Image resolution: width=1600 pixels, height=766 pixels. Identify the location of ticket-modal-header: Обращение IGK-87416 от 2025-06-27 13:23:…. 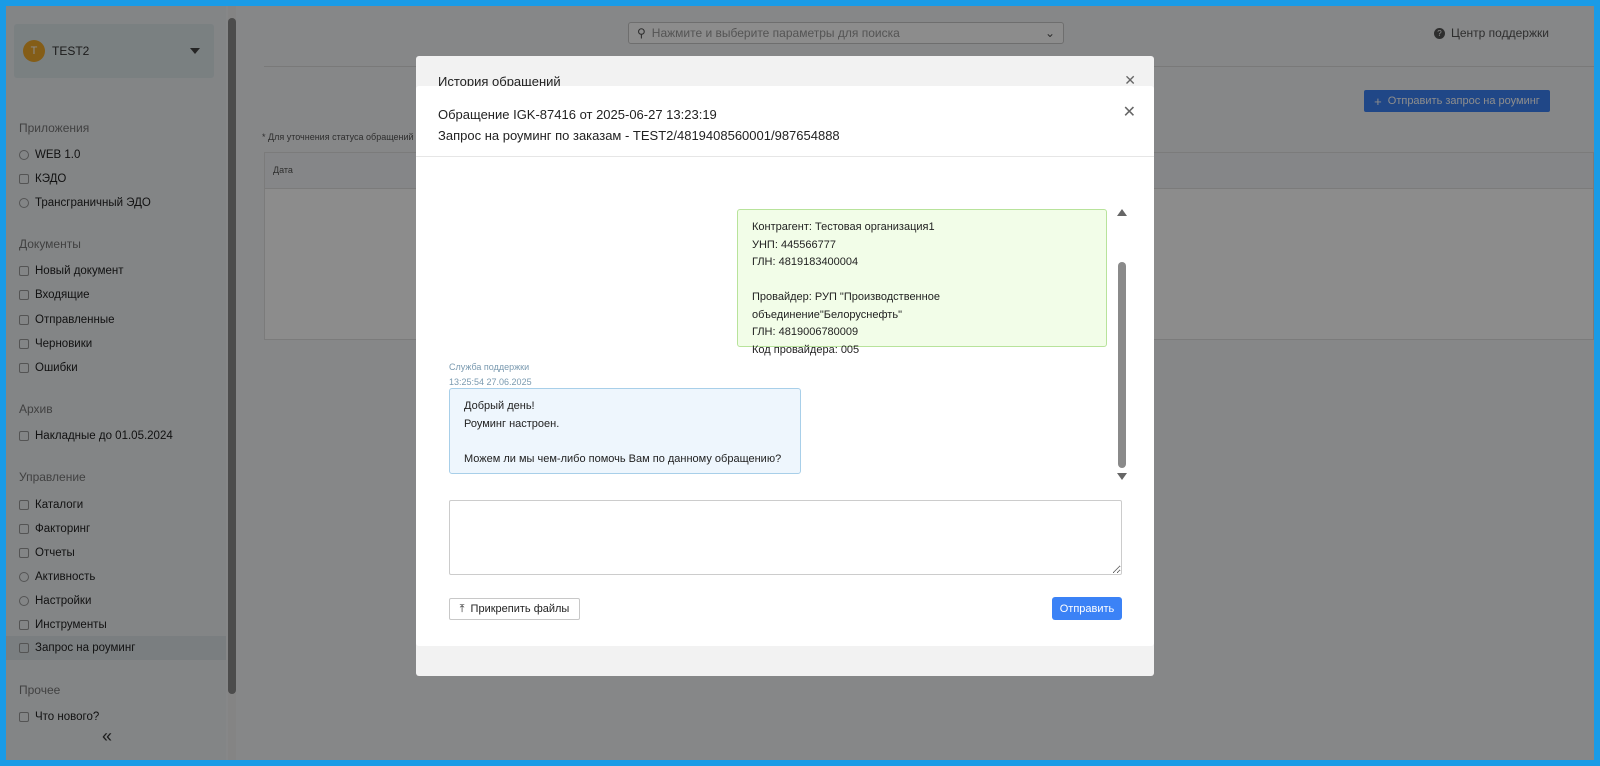
(785, 121).